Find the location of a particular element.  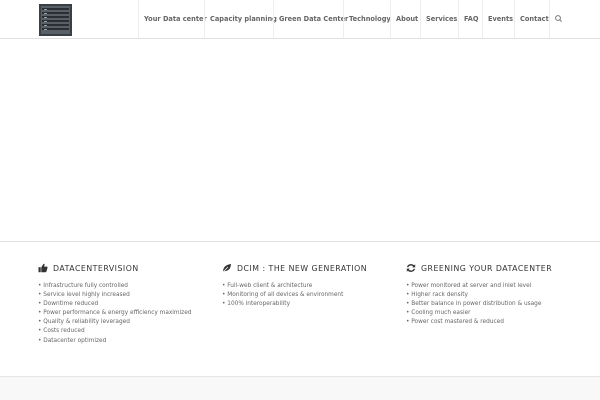

list-item: • Higher rack density is located at coordinates (437, 295).